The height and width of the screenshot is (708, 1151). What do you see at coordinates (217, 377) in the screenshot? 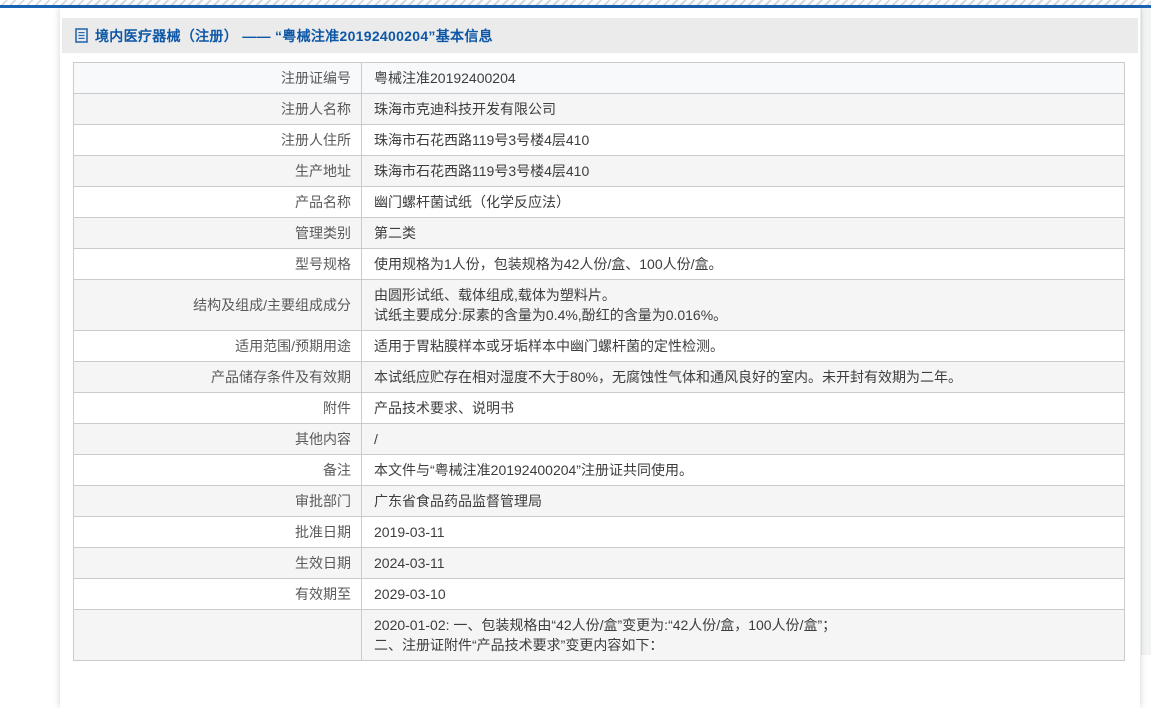
I see `row-label: 产品储存条件及有效期` at bounding box center [217, 377].